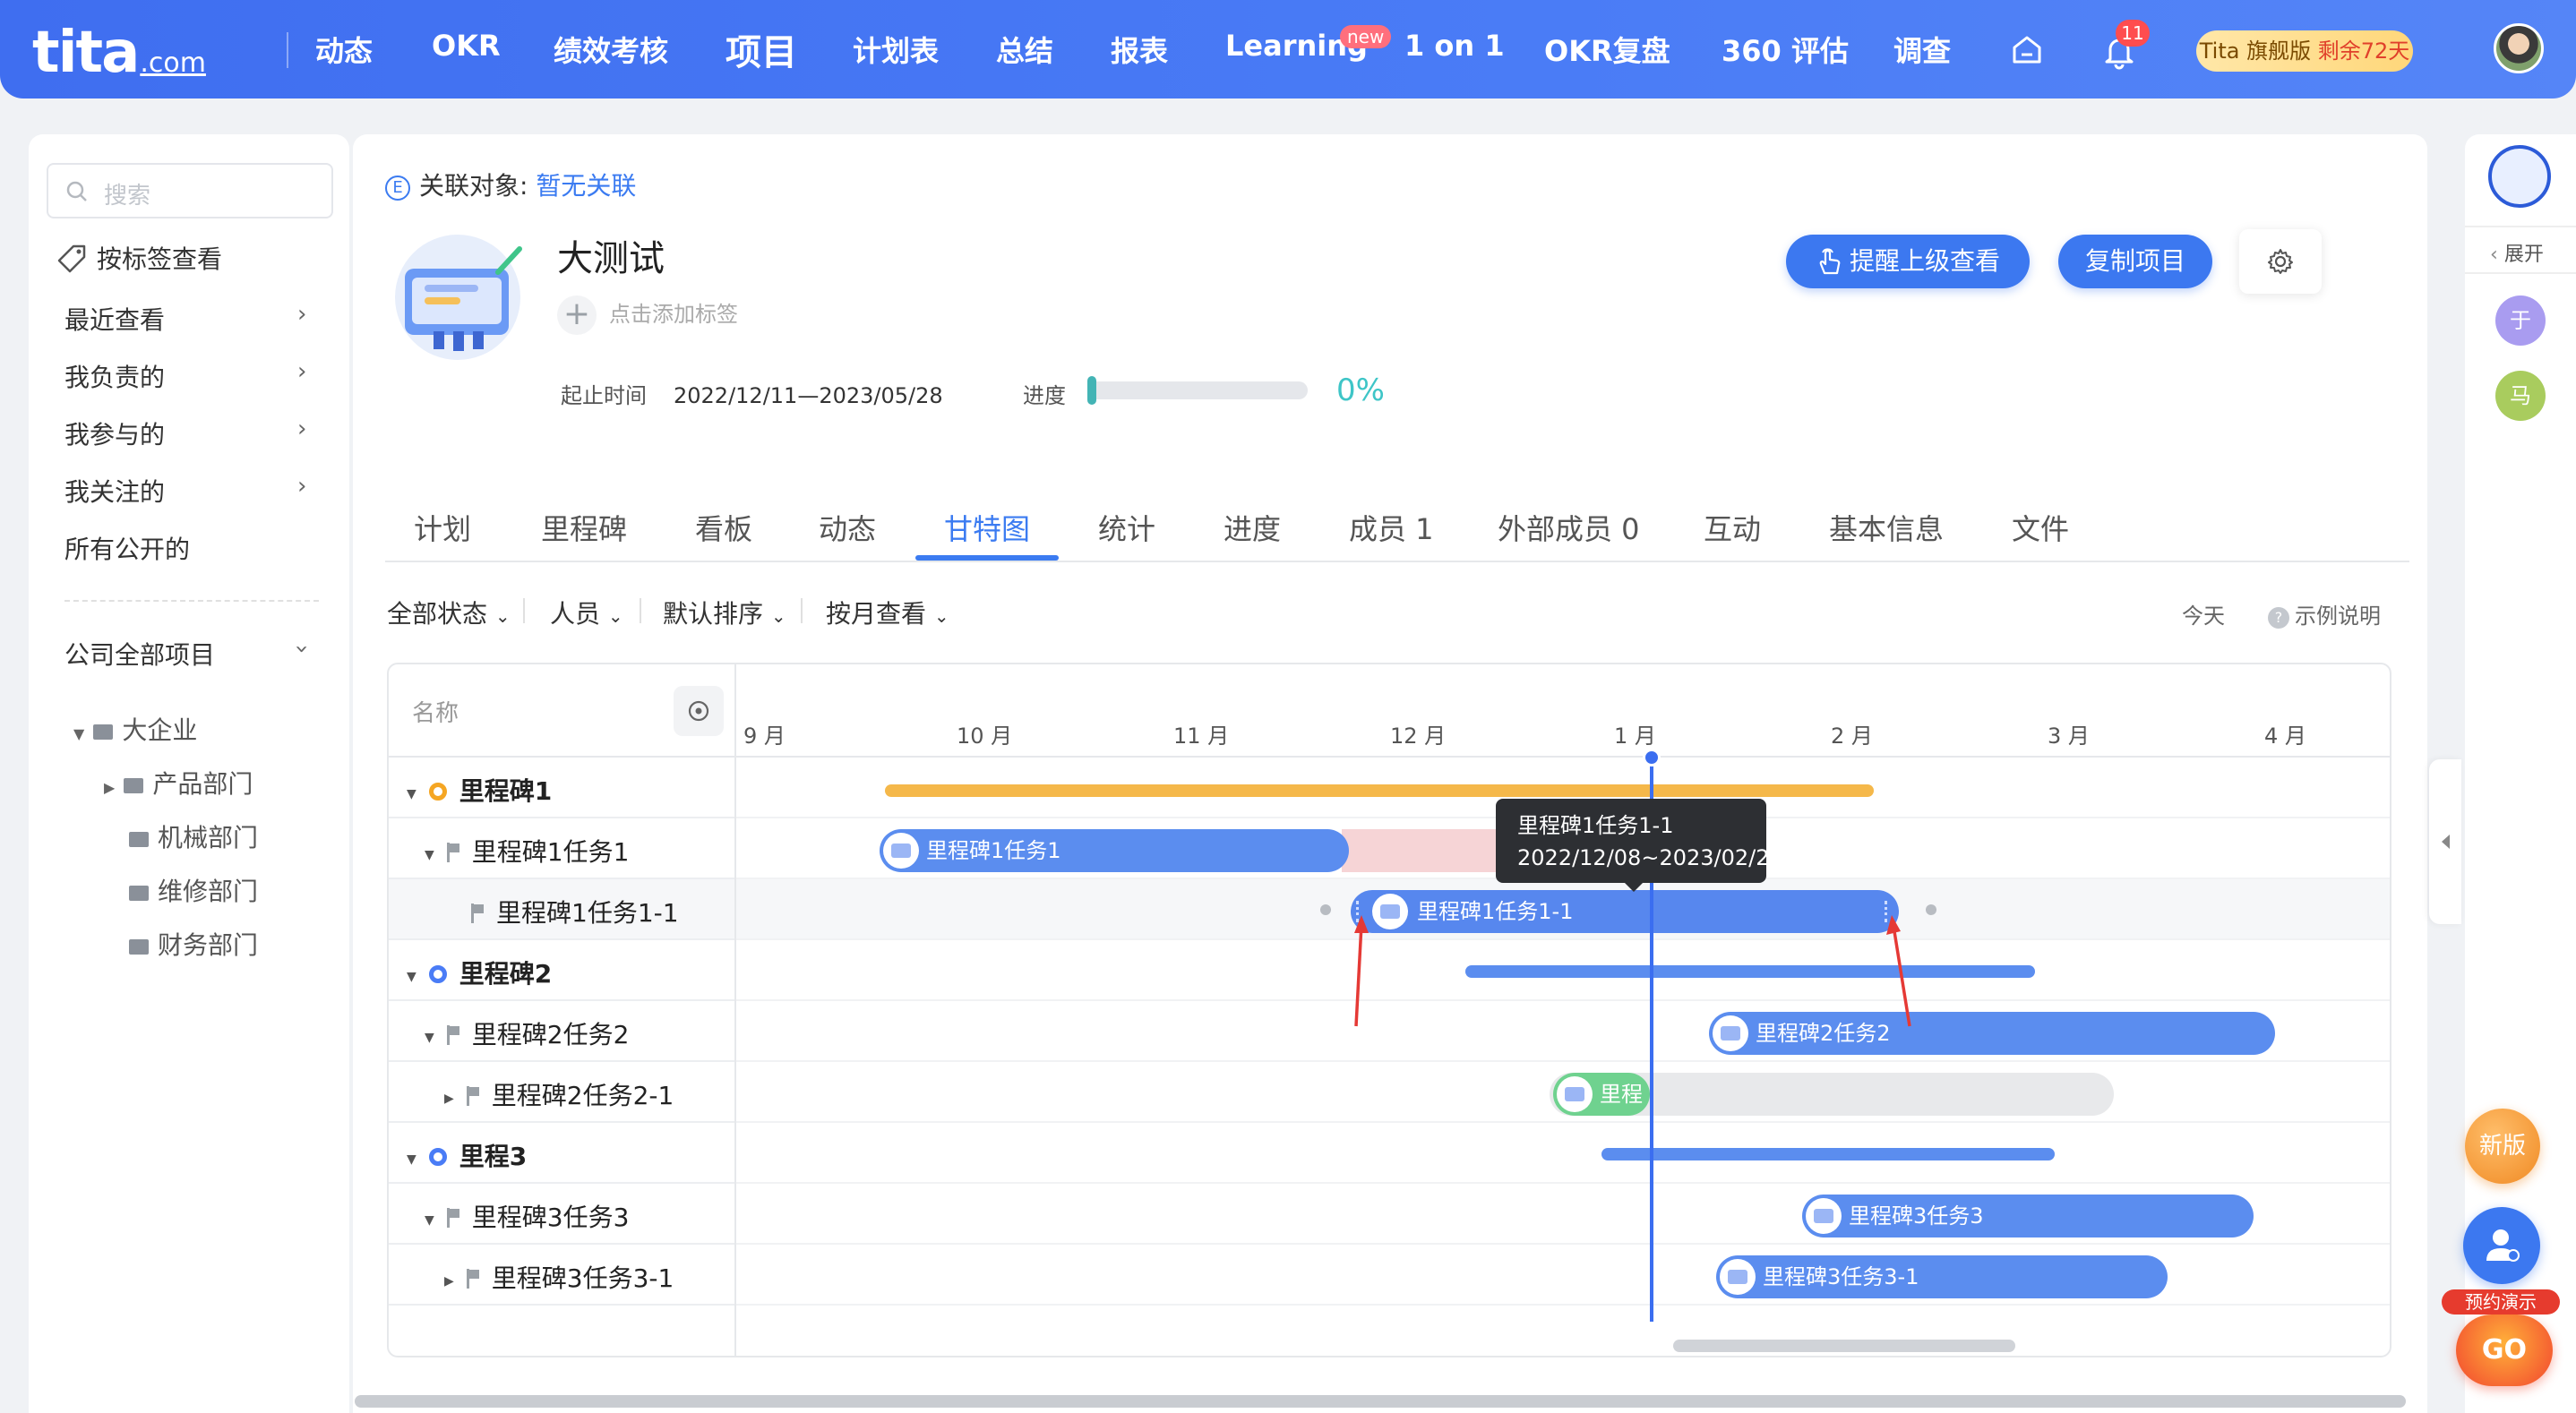 The image size is (2576, 1413). I want to click on month-label: 1 月, so click(1635, 736).